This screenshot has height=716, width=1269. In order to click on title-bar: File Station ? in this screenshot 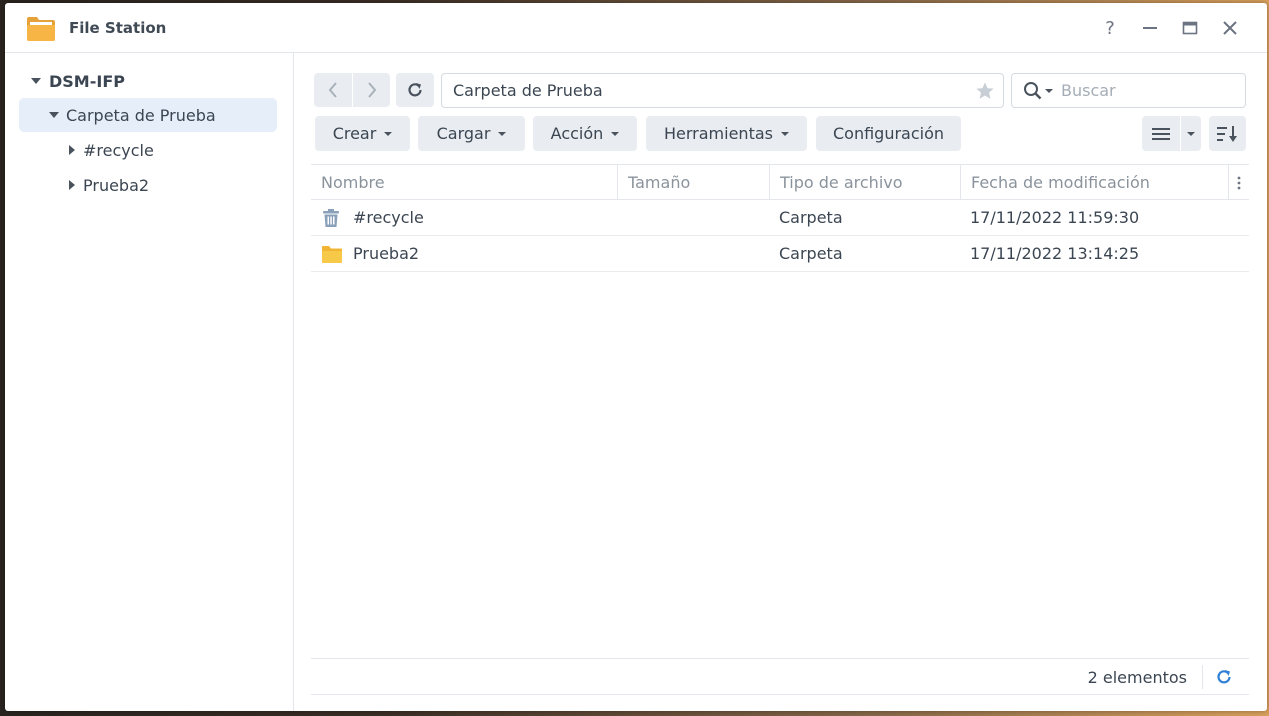, I will do `click(636, 28)`.